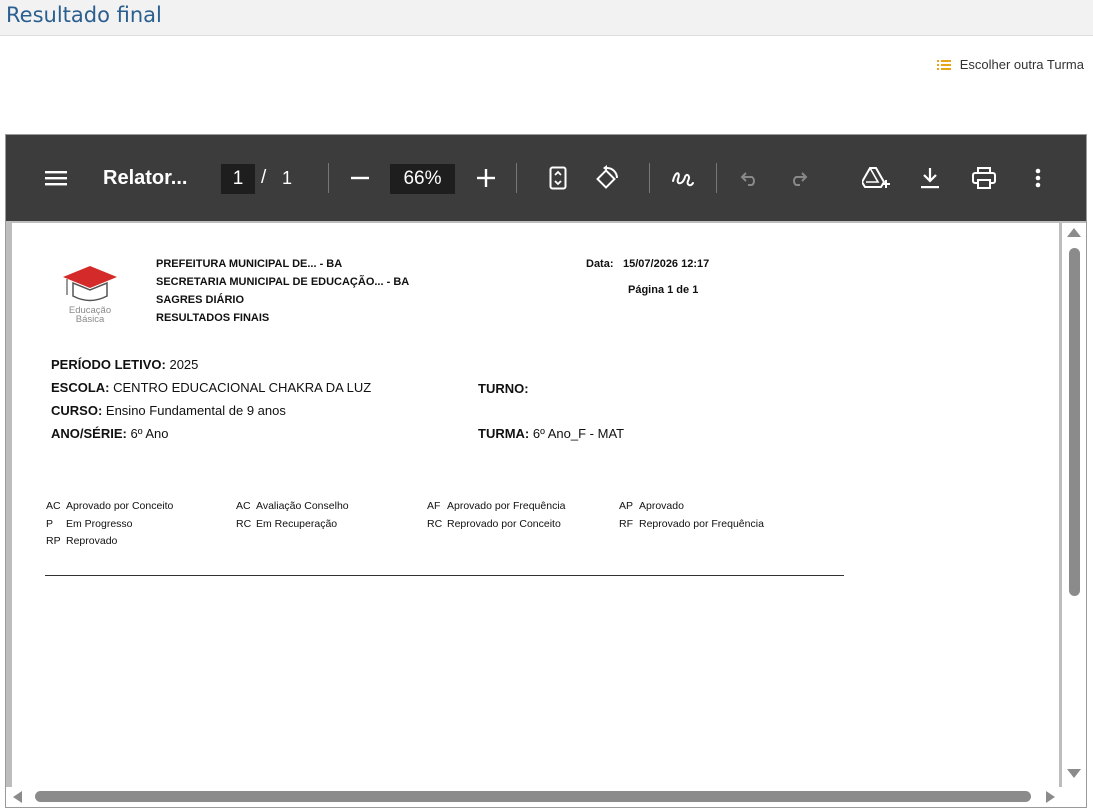 The height and width of the screenshot is (812, 1093). I want to click on header-line: SECRETARIA MUNICIPAL DE EDUCAÇÃO... - BA, so click(283, 282).